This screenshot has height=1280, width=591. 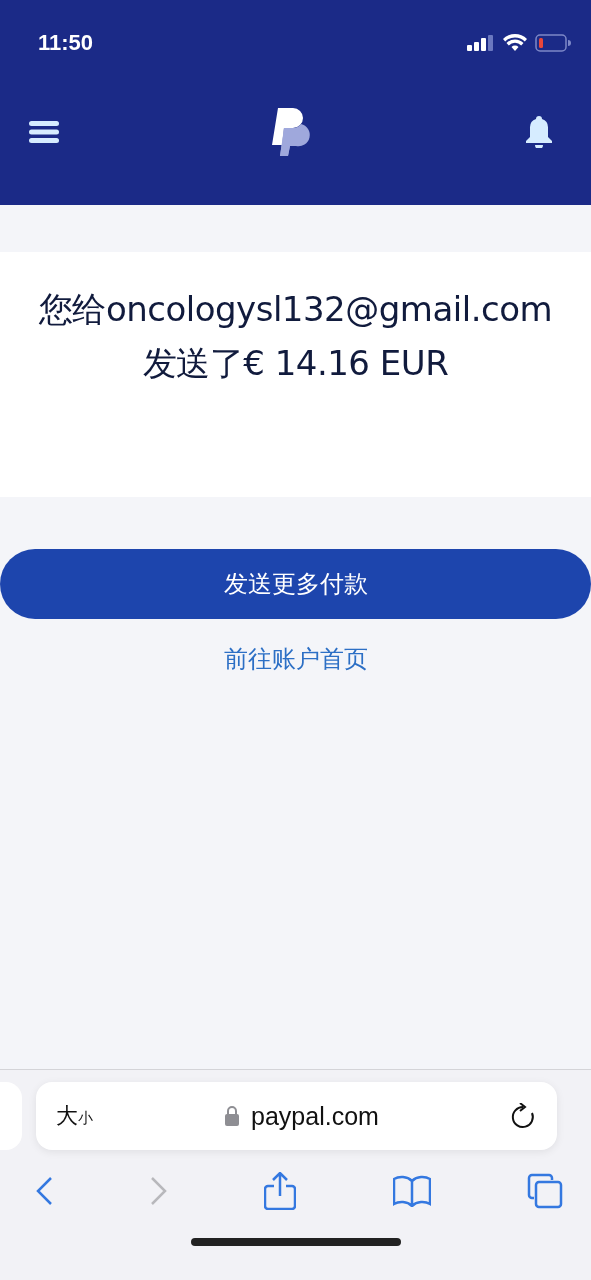 I want to click on text-size-button: 大小, so click(x=74, y=1116).